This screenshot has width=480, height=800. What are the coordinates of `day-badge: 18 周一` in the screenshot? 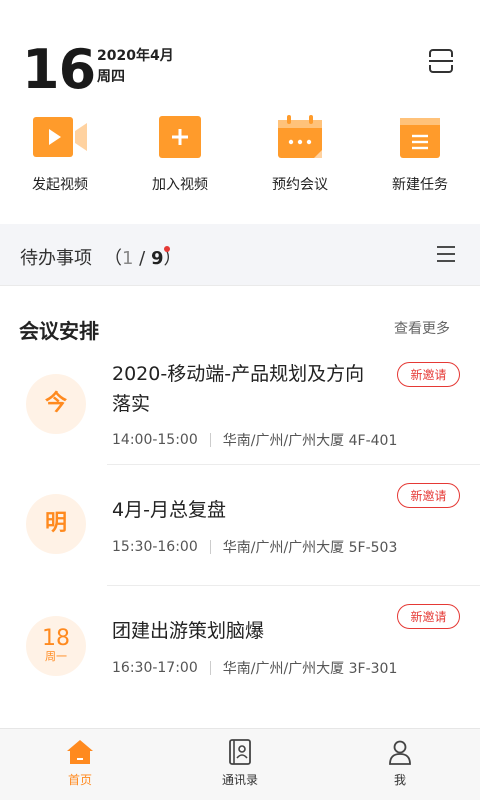 It's located at (56, 646).